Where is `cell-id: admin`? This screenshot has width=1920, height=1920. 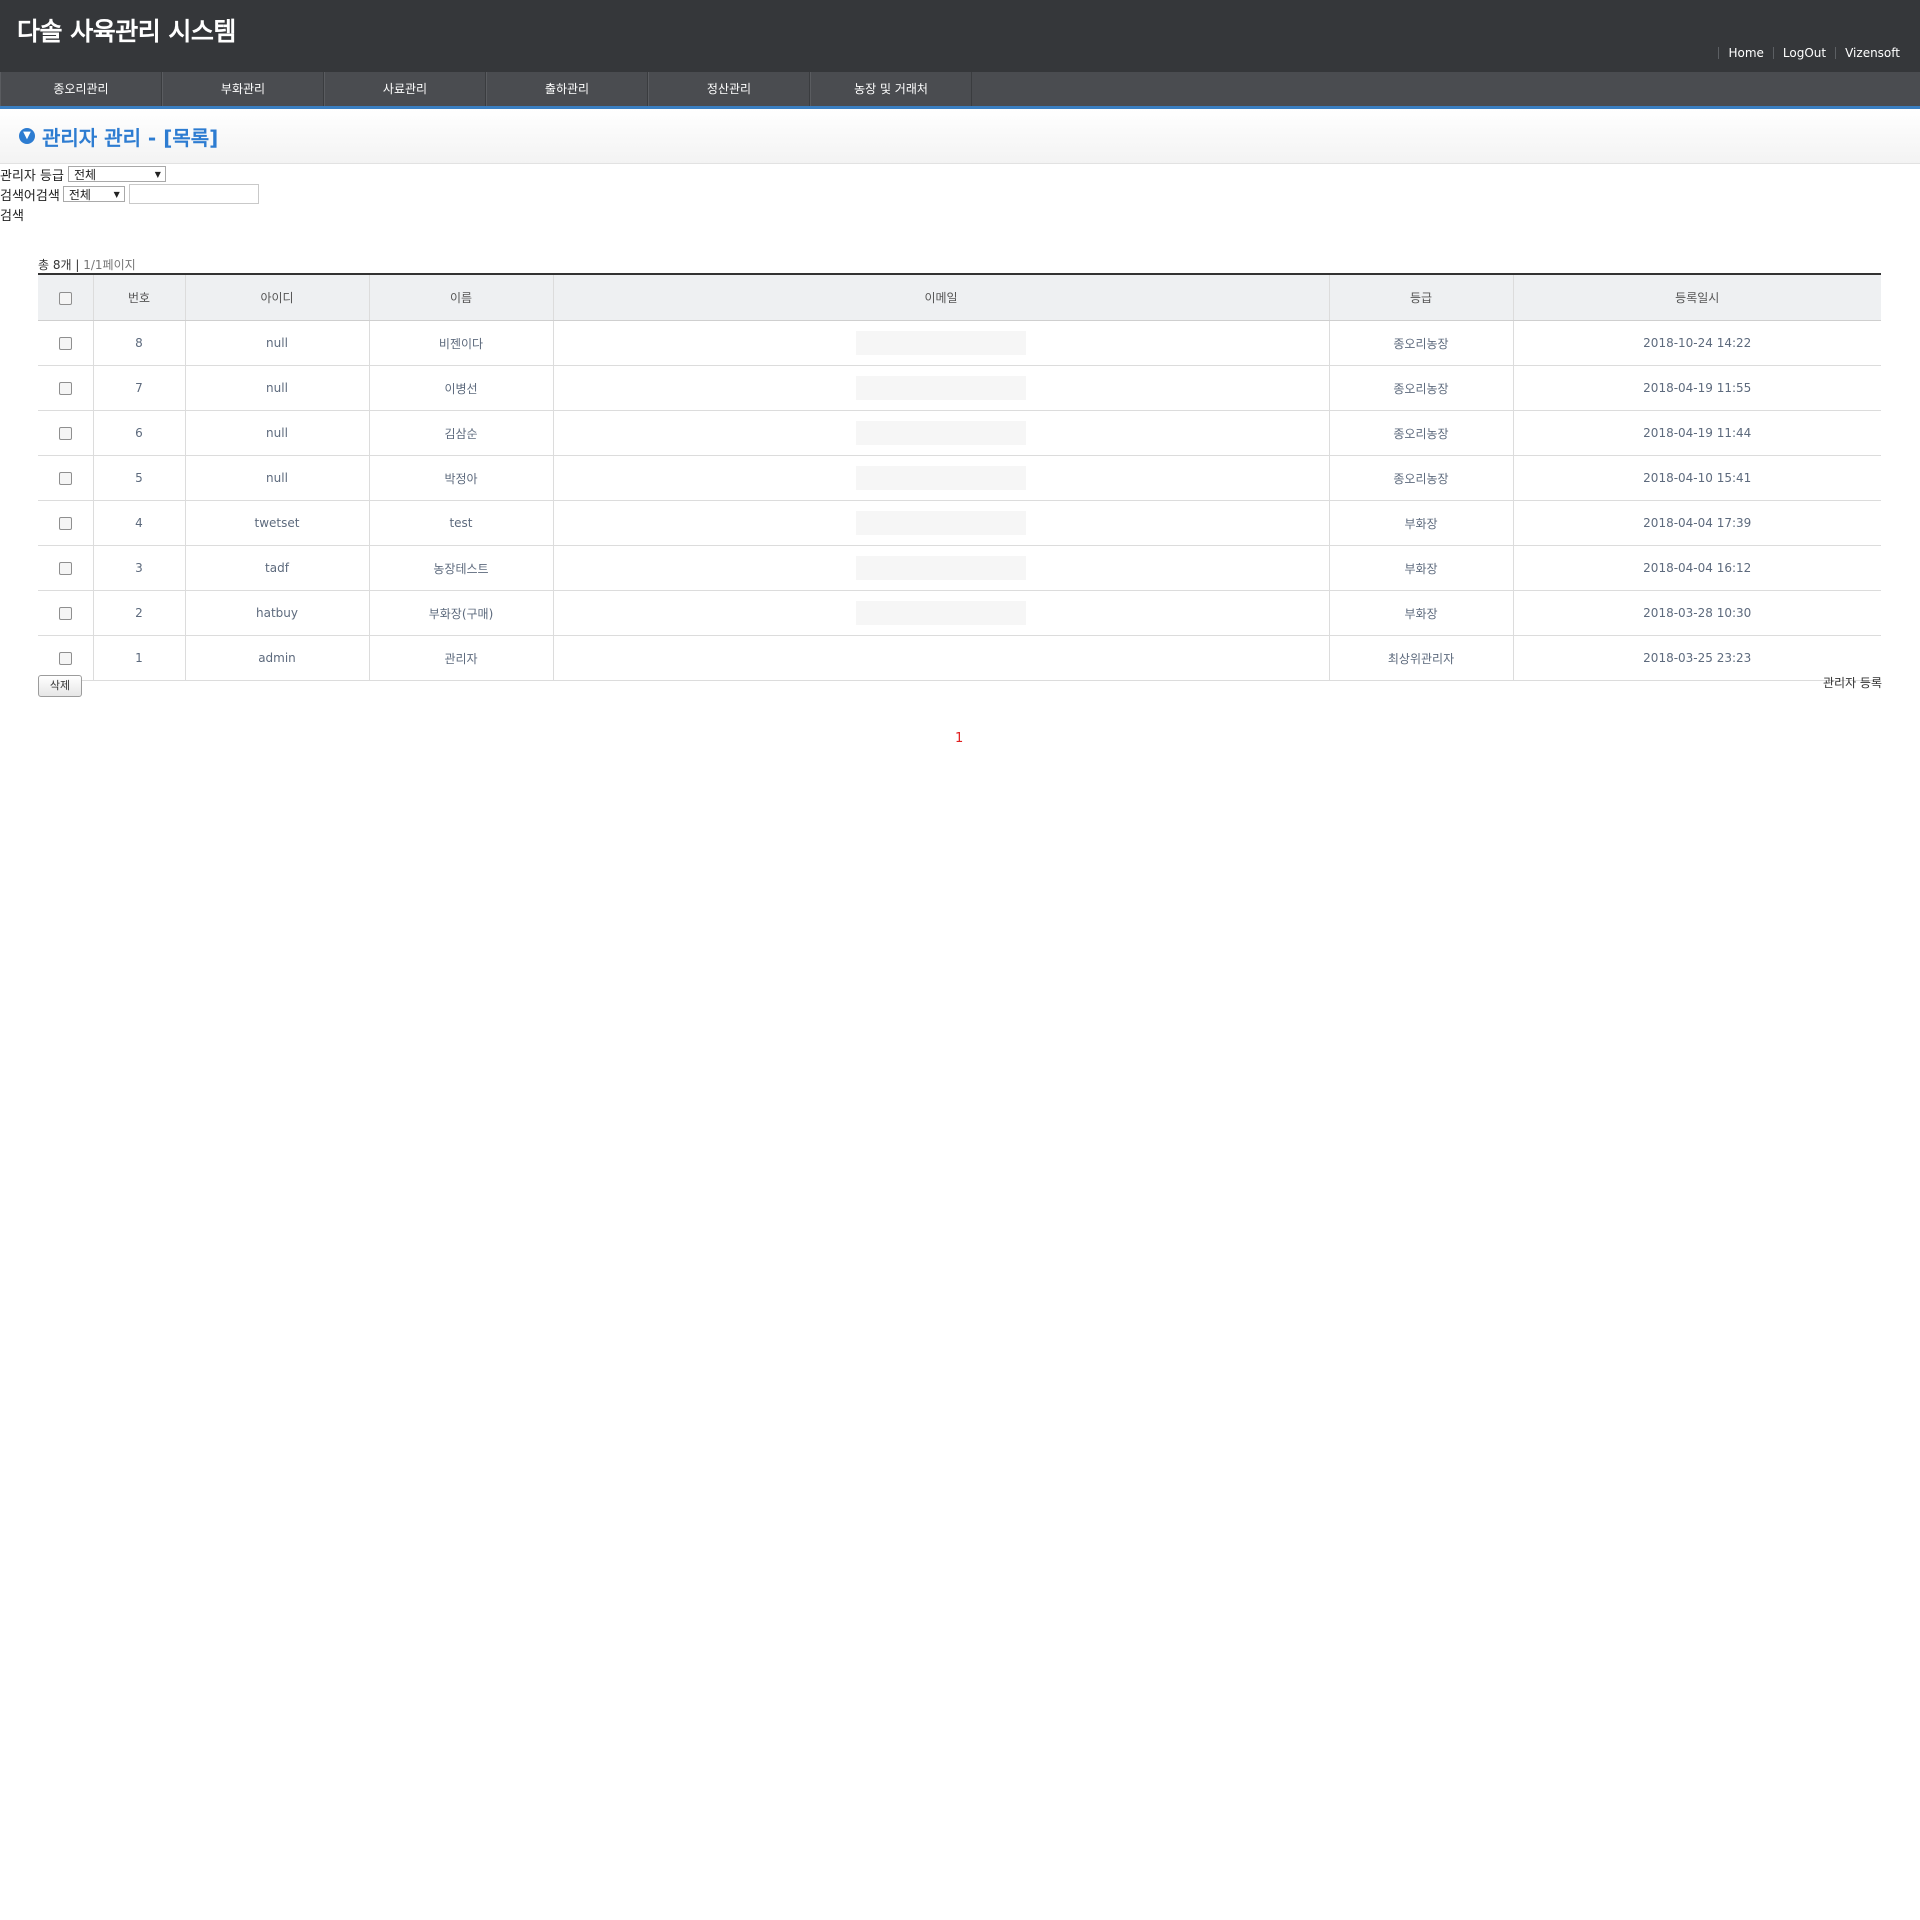 cell-id: admin is located at coordinates (277, 658).